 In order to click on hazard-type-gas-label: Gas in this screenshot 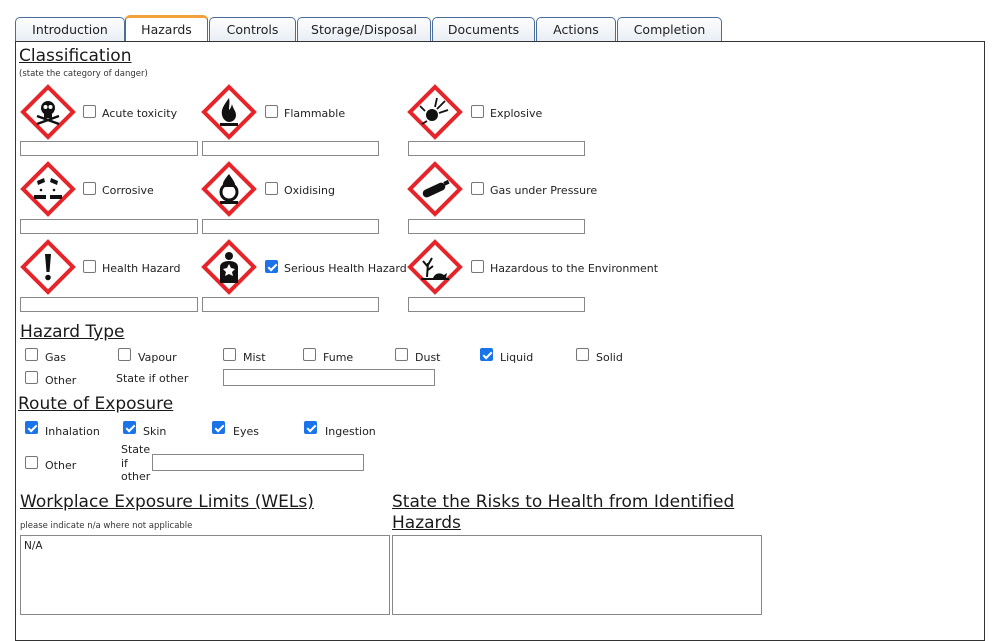, I will do `click(55, 357)`.